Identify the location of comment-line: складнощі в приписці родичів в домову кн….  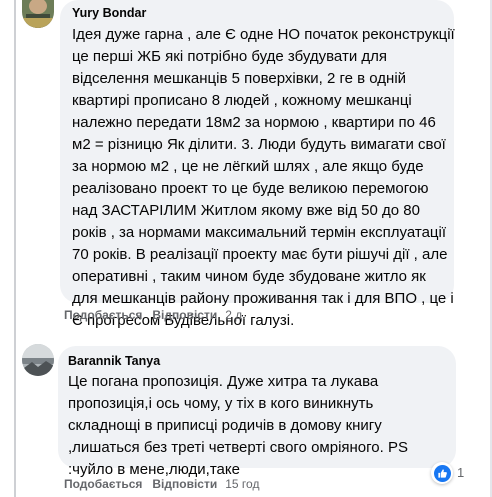
(225, 425).